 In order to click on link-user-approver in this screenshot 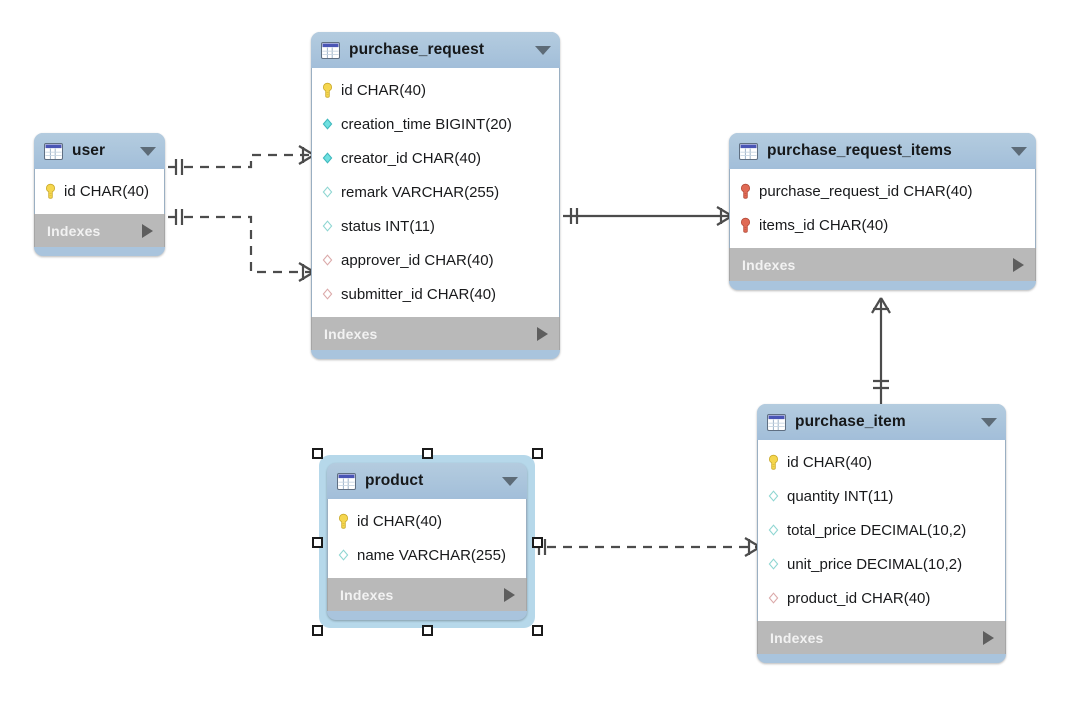, I will do `click(241, 245)`.